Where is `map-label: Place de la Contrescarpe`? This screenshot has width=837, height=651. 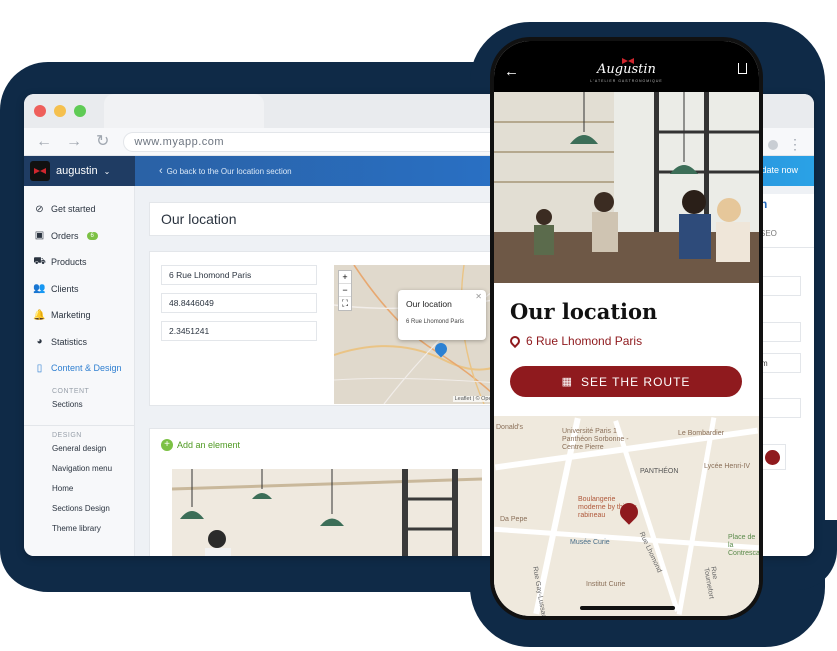 map-label: Place de la Contrescarpe is located at coordinates (743, 545).